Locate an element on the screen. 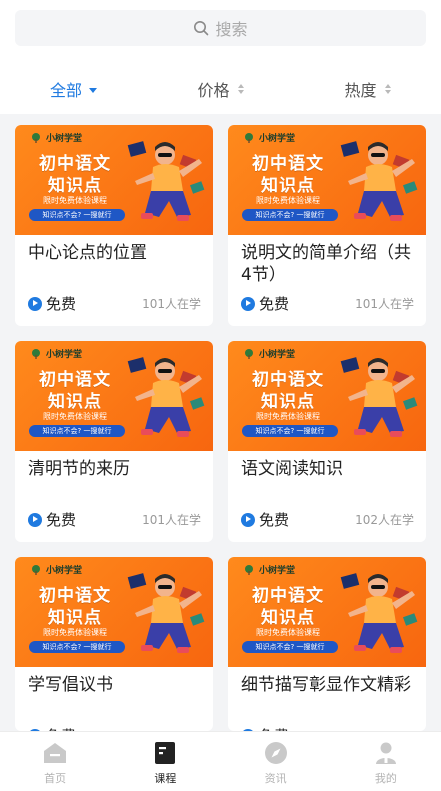 This screenshot has height=791, width=441. tab-news: 资讯 is located at coordinates (276, 761).